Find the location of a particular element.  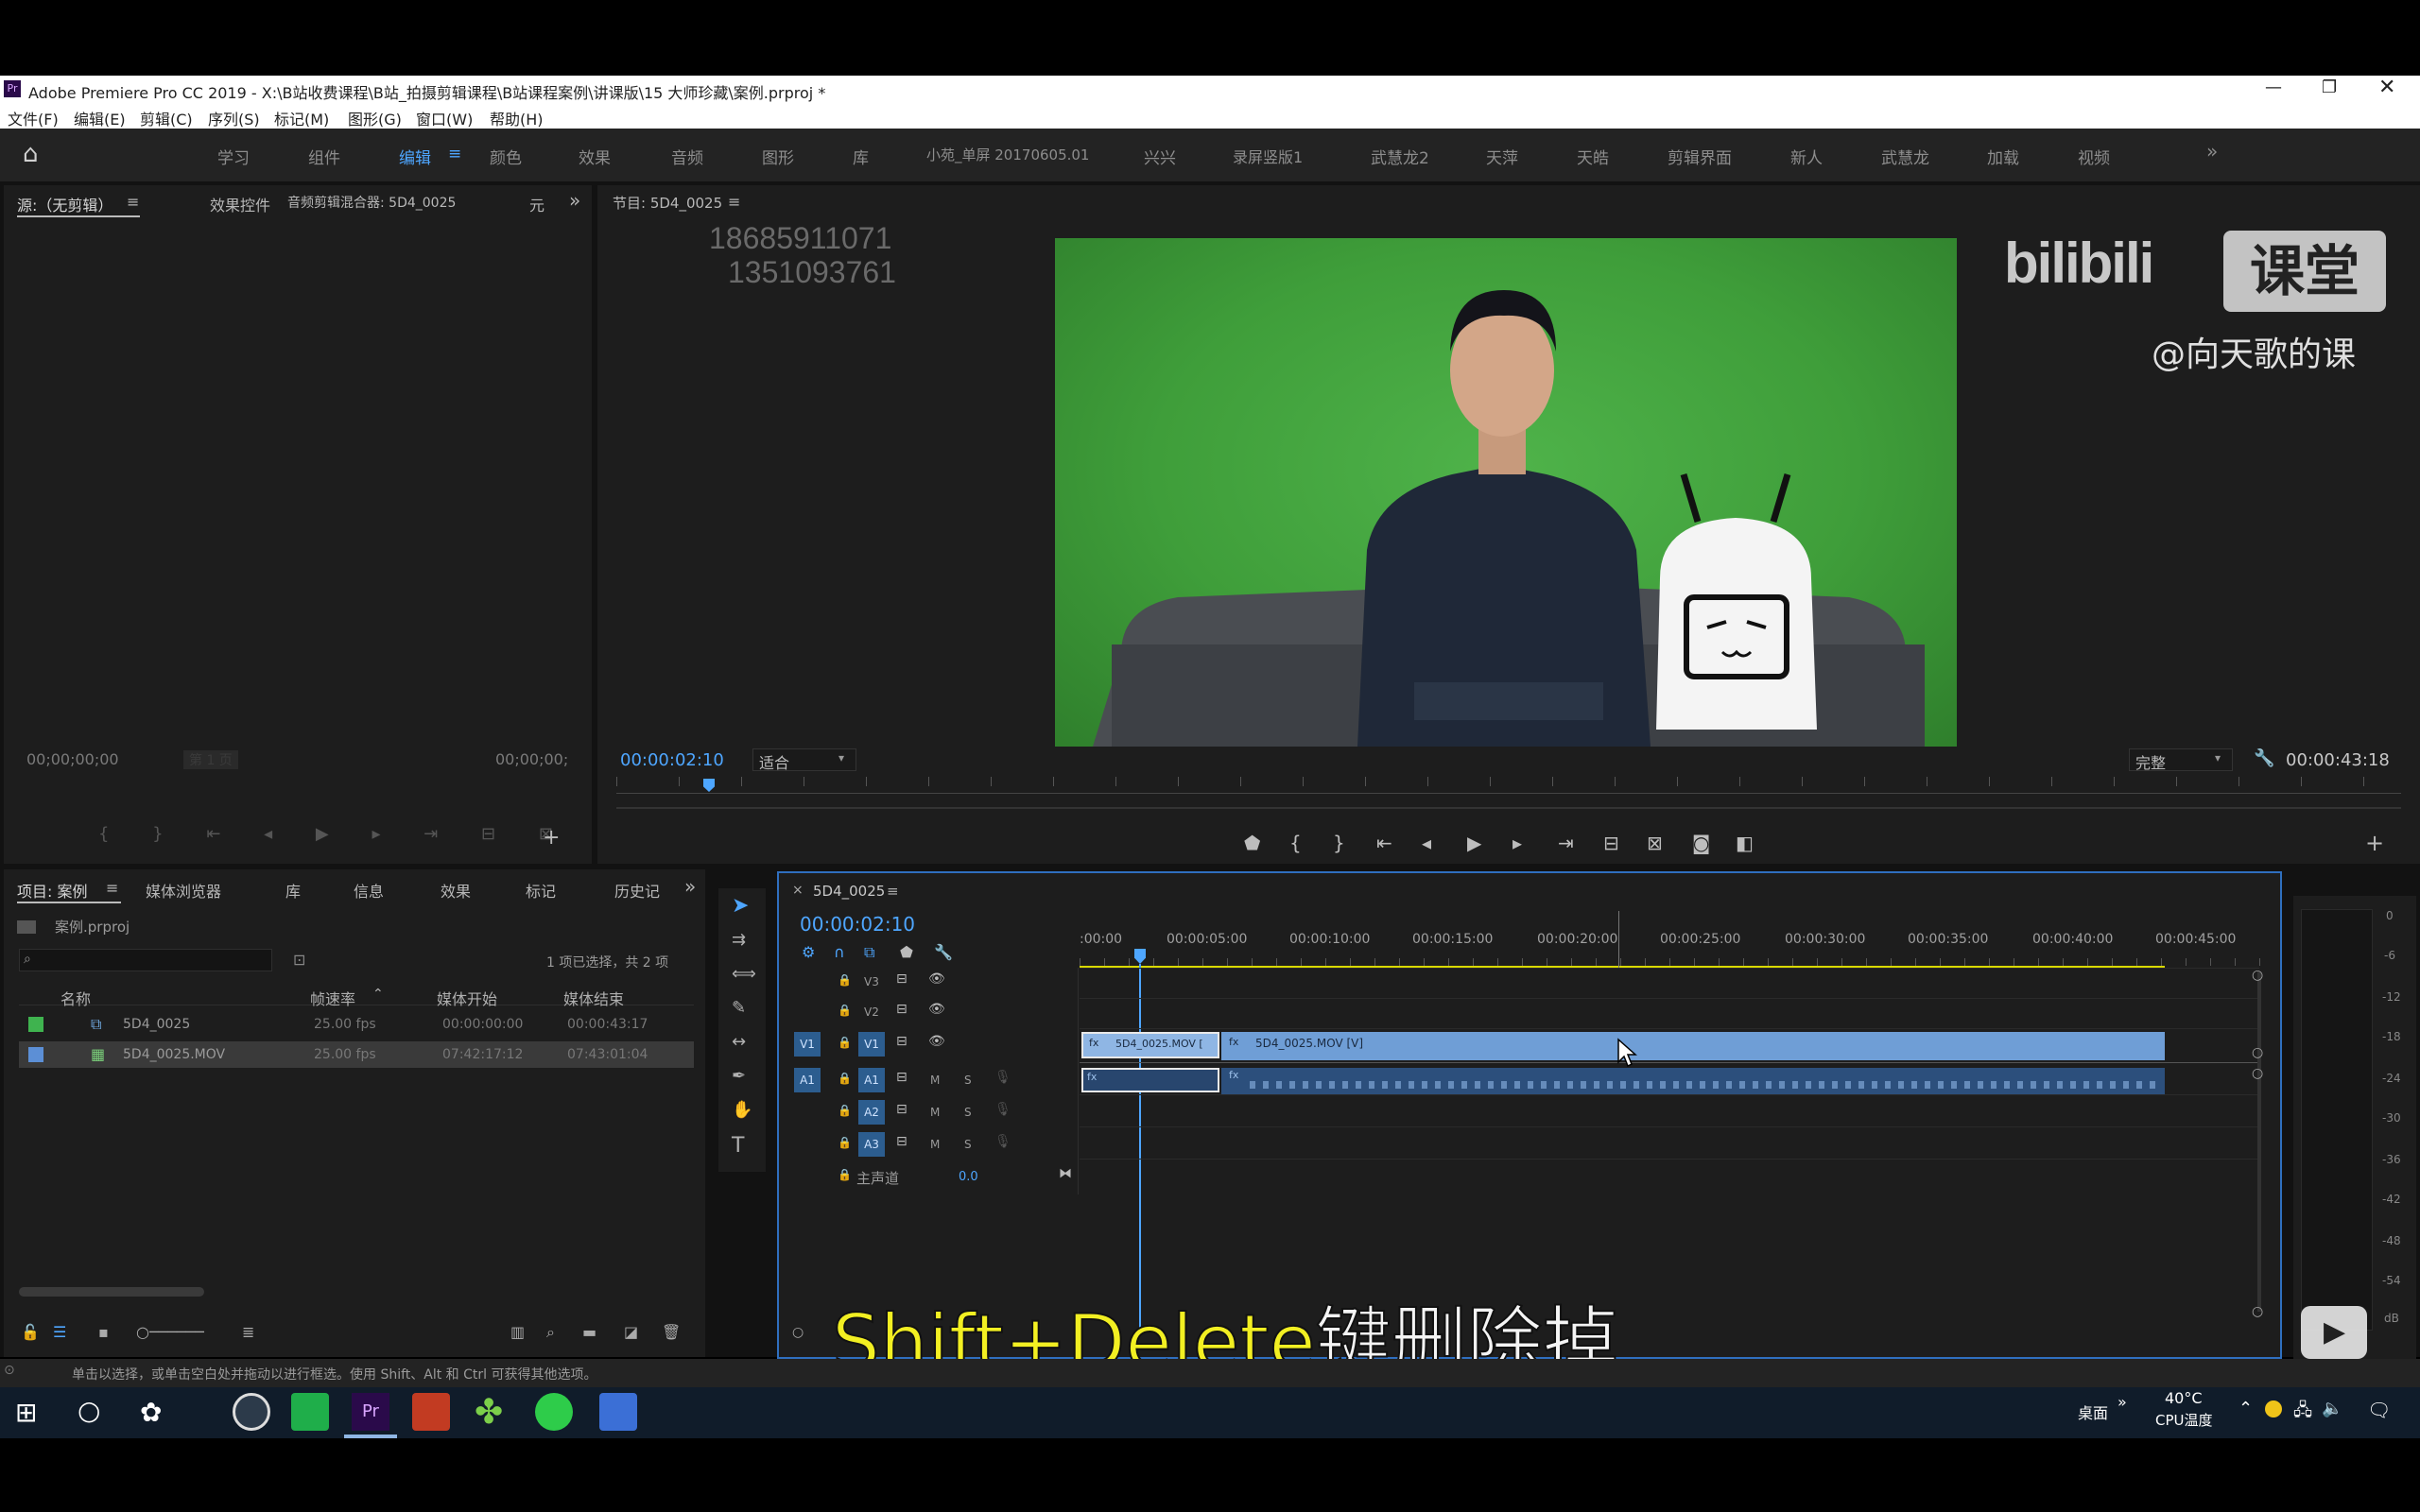

program-timecode: 00:00:02:10 is located at coordinates (672, 760).